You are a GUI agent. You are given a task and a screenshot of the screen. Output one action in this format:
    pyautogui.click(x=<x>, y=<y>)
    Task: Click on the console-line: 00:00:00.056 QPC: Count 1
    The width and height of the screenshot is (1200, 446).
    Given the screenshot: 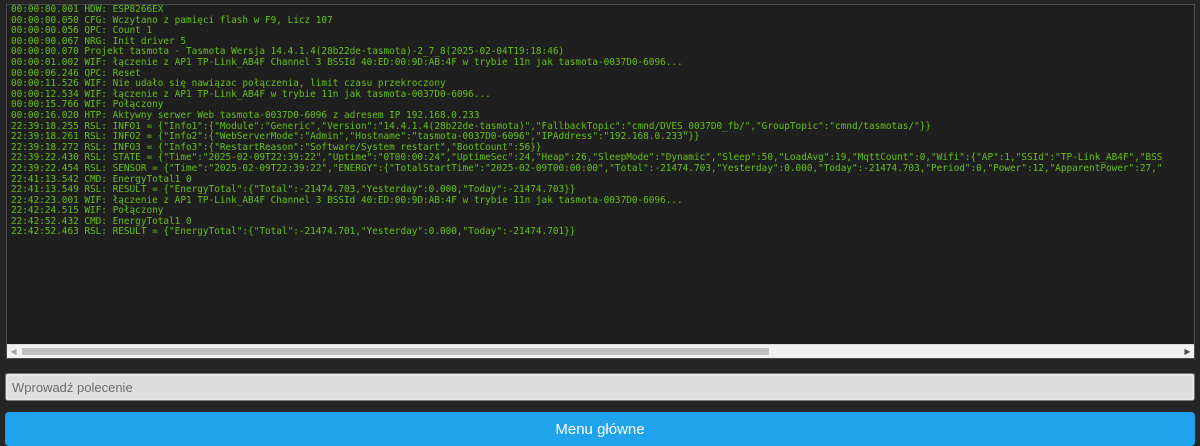 What is the action you would take?
    pyautogui.click(x=82, y=31)
    